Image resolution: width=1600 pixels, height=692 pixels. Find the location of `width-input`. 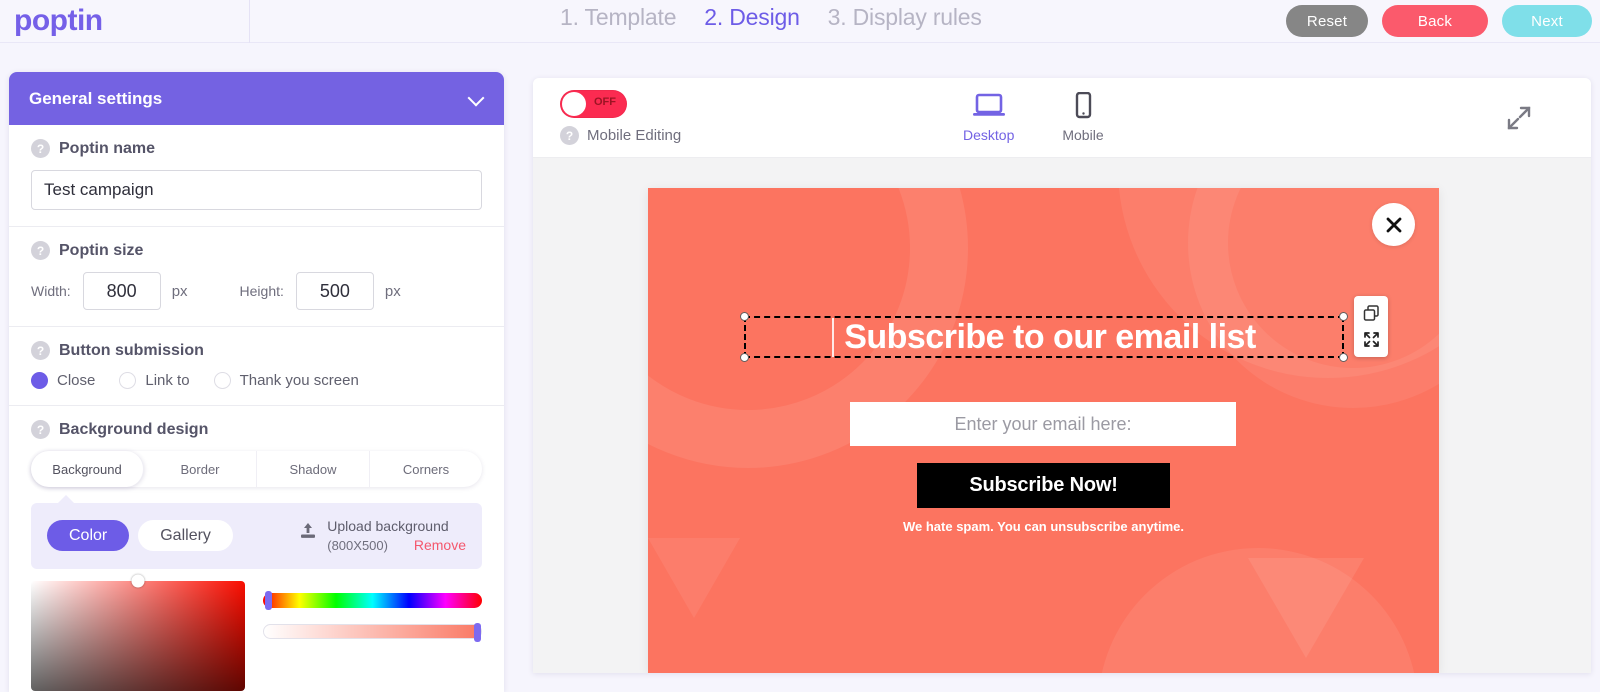

width-input is located at coordinates (121, 291).